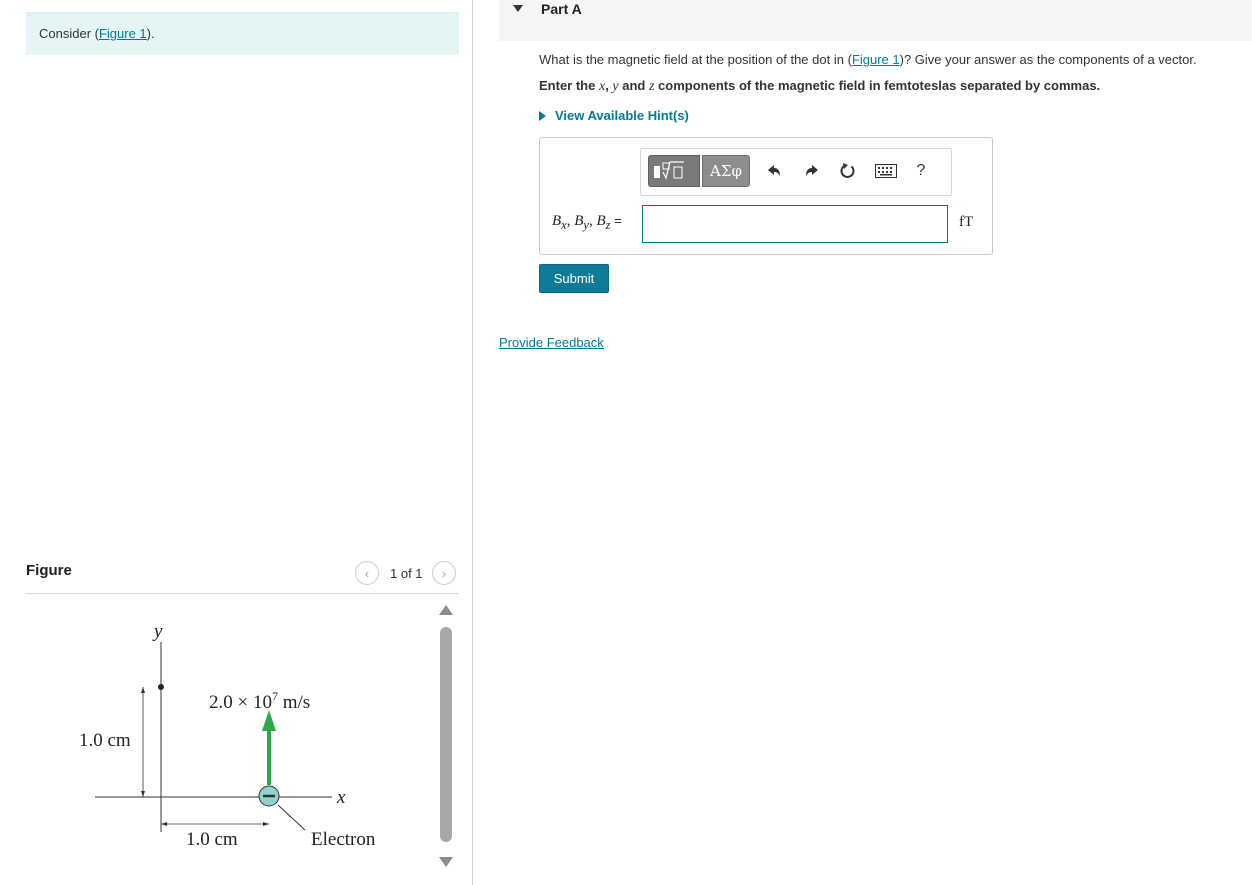 This screenshot has height=885, width=1252. Describe the element at coordinates (669, 170) in the screenshot. I see `templates-icon` at that location.